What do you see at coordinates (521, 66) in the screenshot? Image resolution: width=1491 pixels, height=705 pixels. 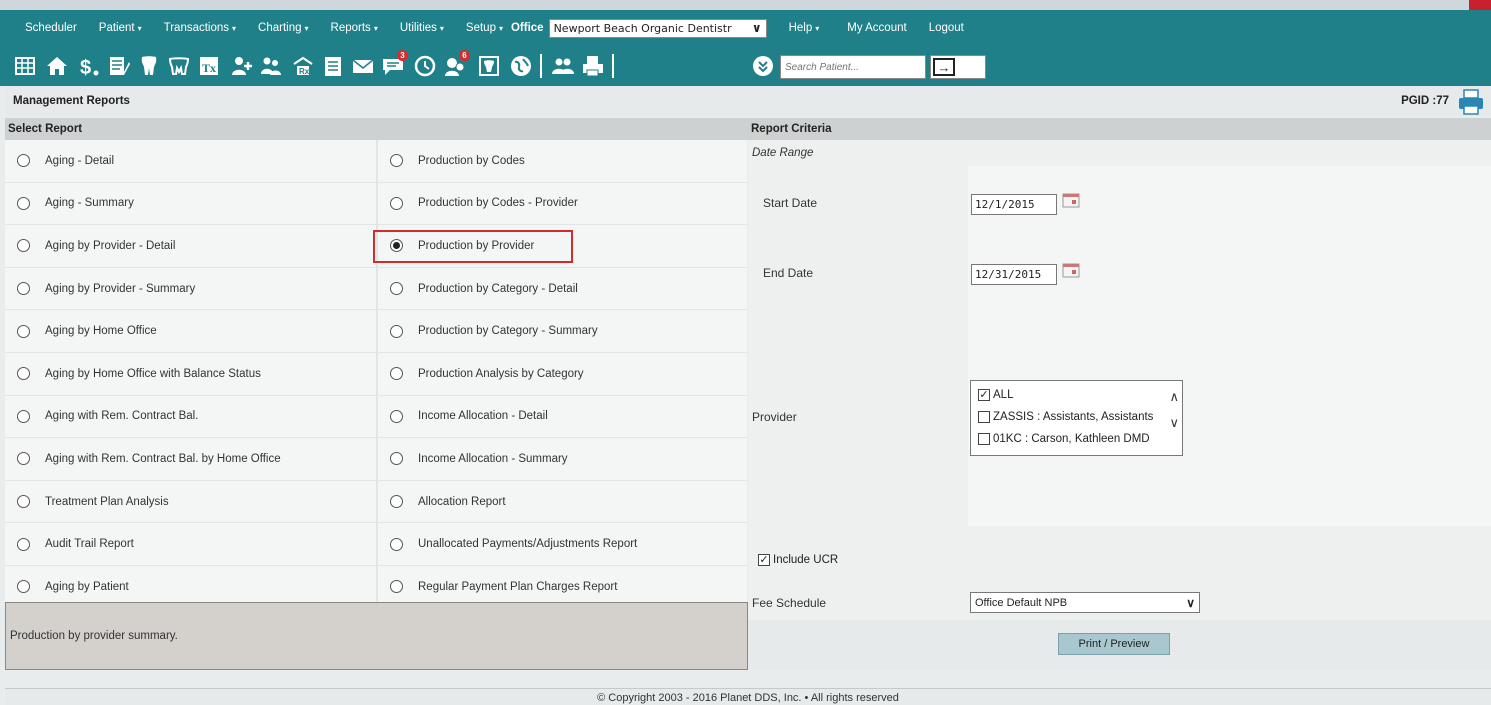 I see `globe-icon` at bounding box center [521, 66].